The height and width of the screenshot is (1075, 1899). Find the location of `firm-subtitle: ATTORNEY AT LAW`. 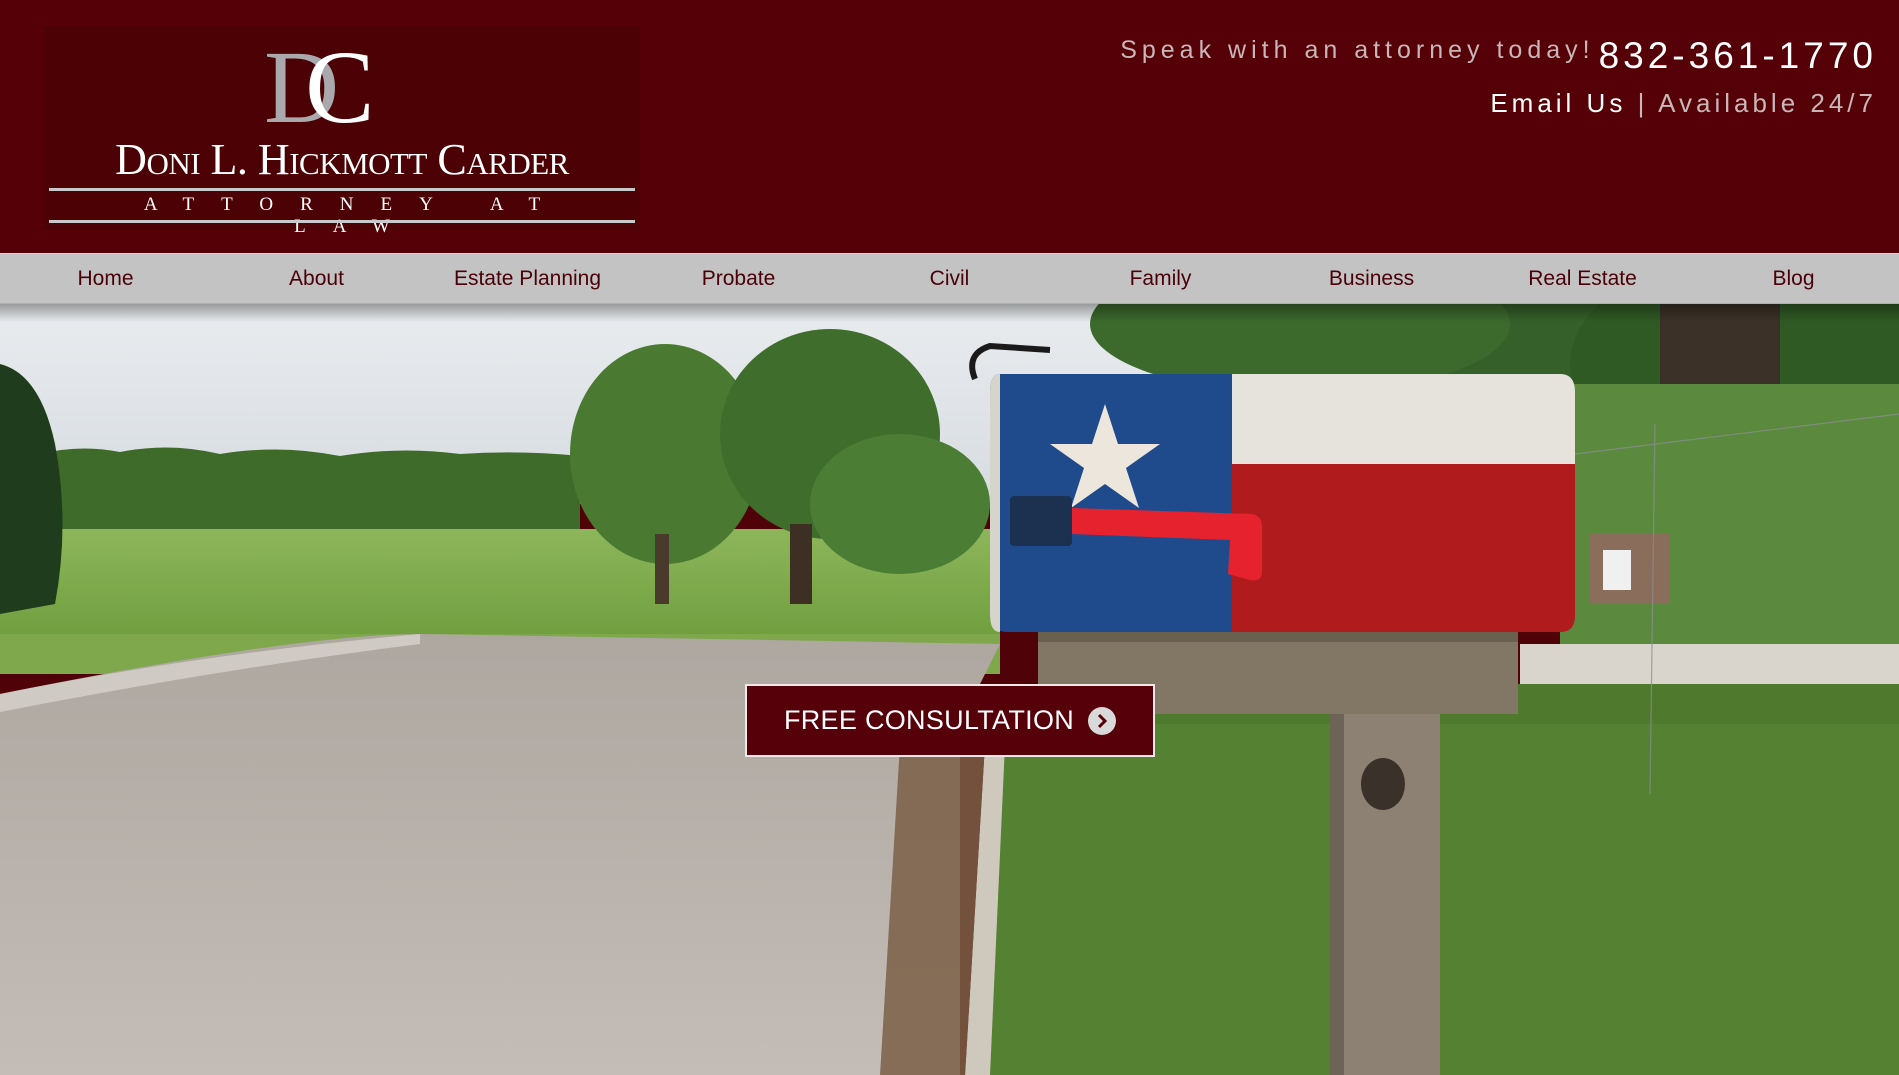

firm-subtitle: ATTORNEY AT LAW is located at coordinates (355, 215).